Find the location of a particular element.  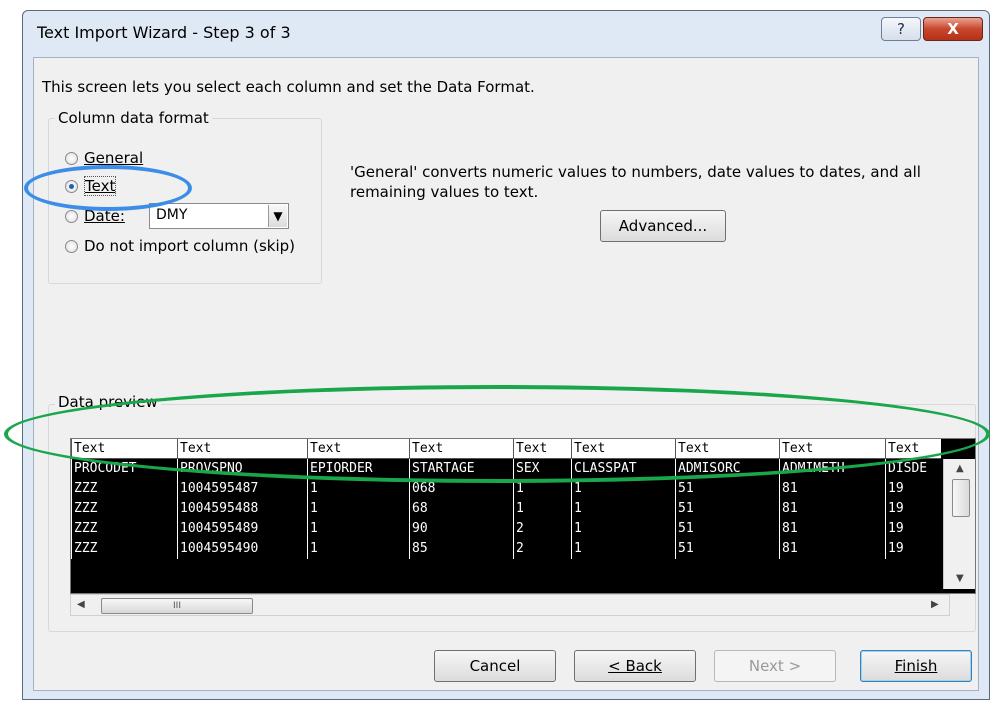

vertical-scrollbar: ▲ ▼ is located at coordinates (959, 524).